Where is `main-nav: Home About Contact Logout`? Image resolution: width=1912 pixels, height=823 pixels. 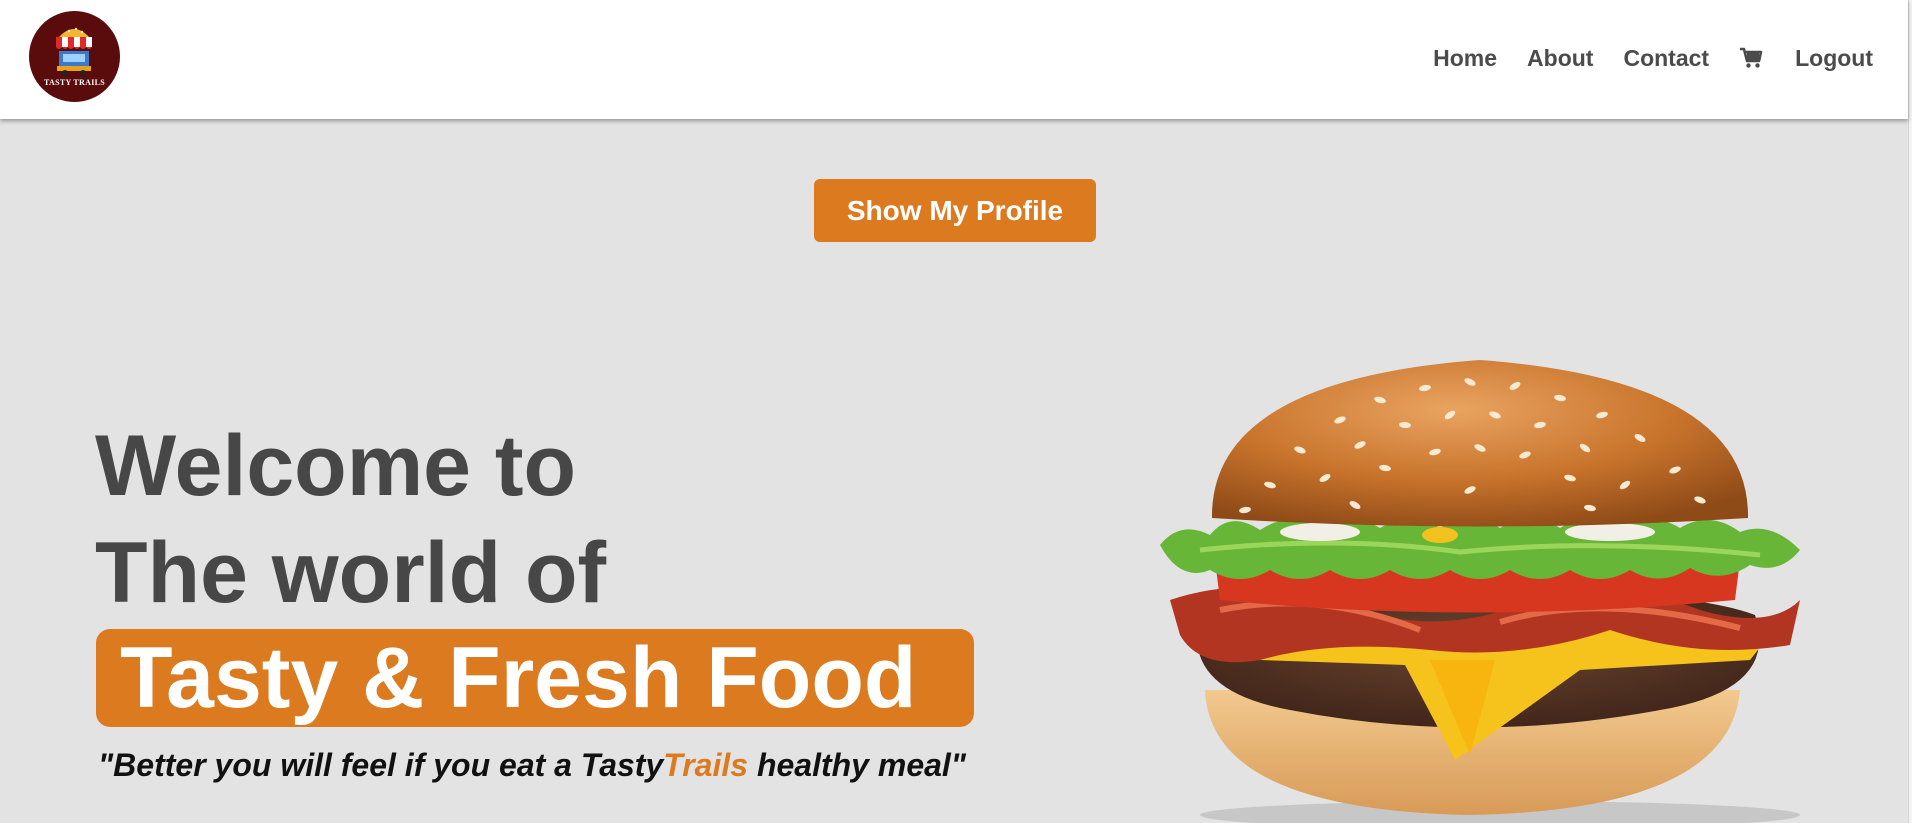 main-nav: Home About Contact Logout is located at coordinates (1638, 58).